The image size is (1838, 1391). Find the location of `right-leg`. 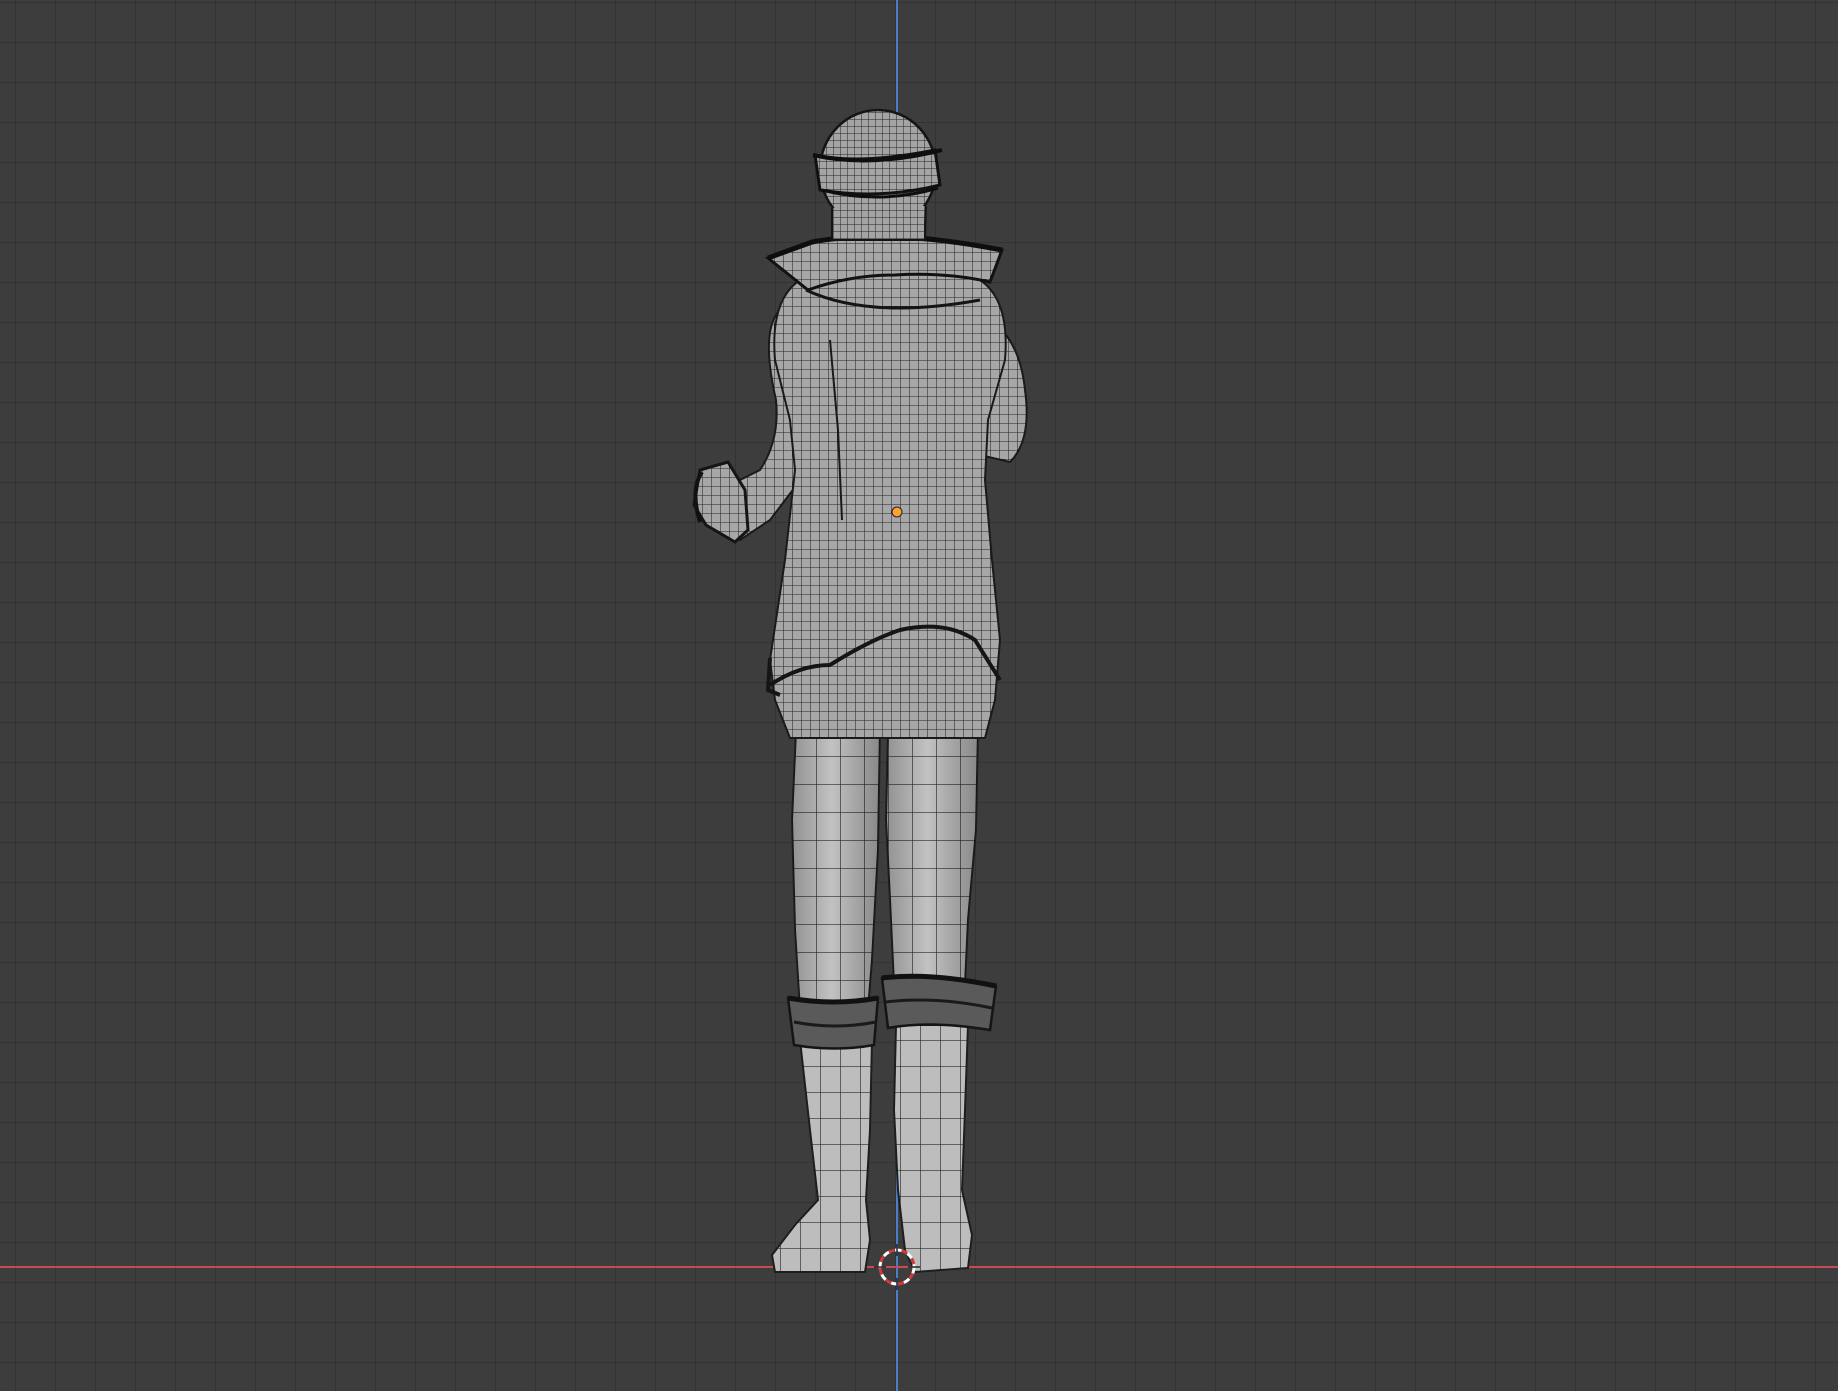

right-leg is located at coordinates (932, 857).